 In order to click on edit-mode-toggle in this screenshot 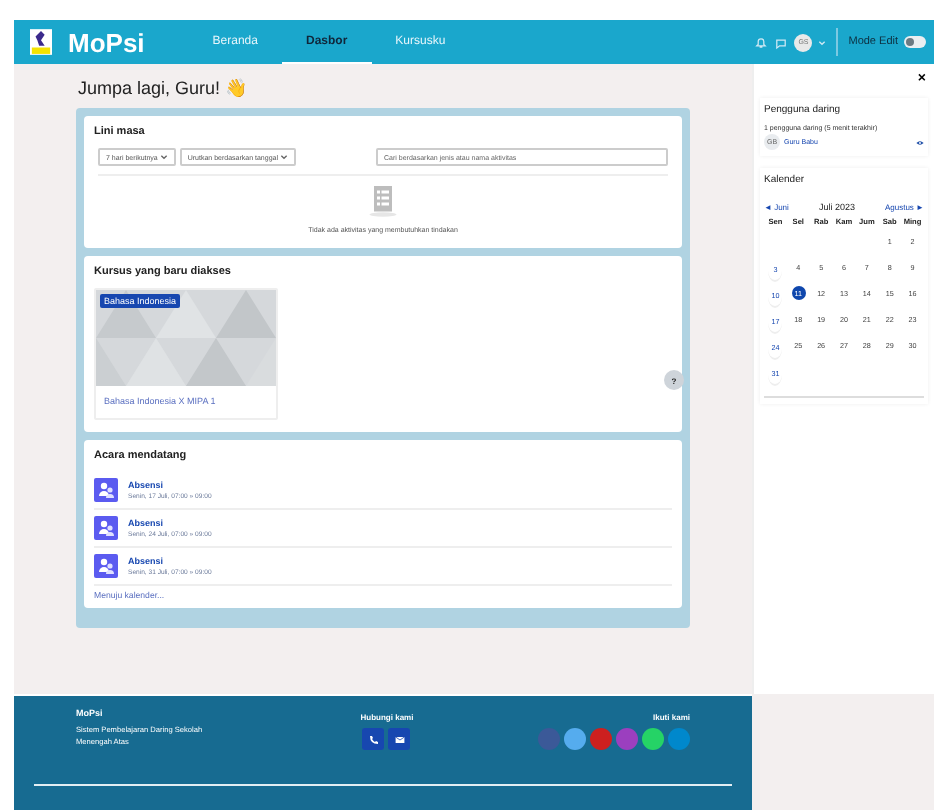, I will do `click(915, 42)`.